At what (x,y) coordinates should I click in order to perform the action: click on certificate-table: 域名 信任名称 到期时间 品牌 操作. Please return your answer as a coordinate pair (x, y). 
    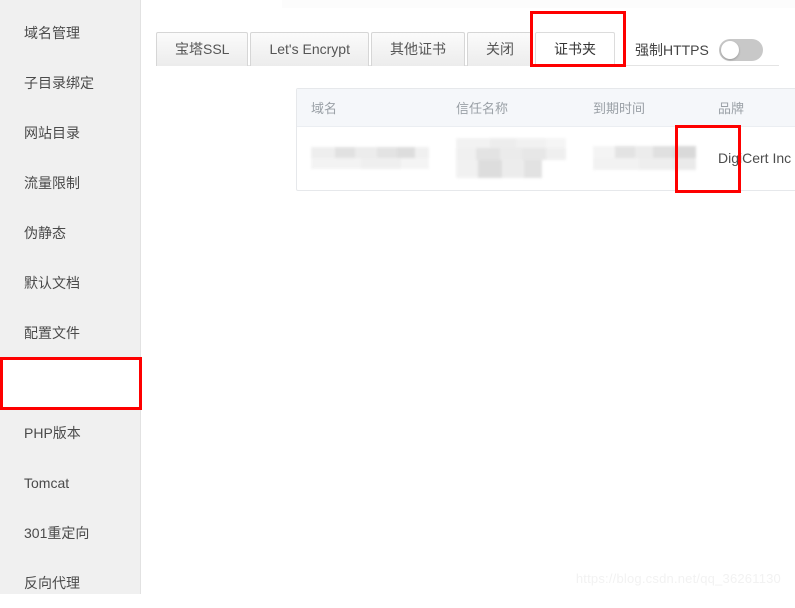
    Looking at the image, I should click on (545, 139).